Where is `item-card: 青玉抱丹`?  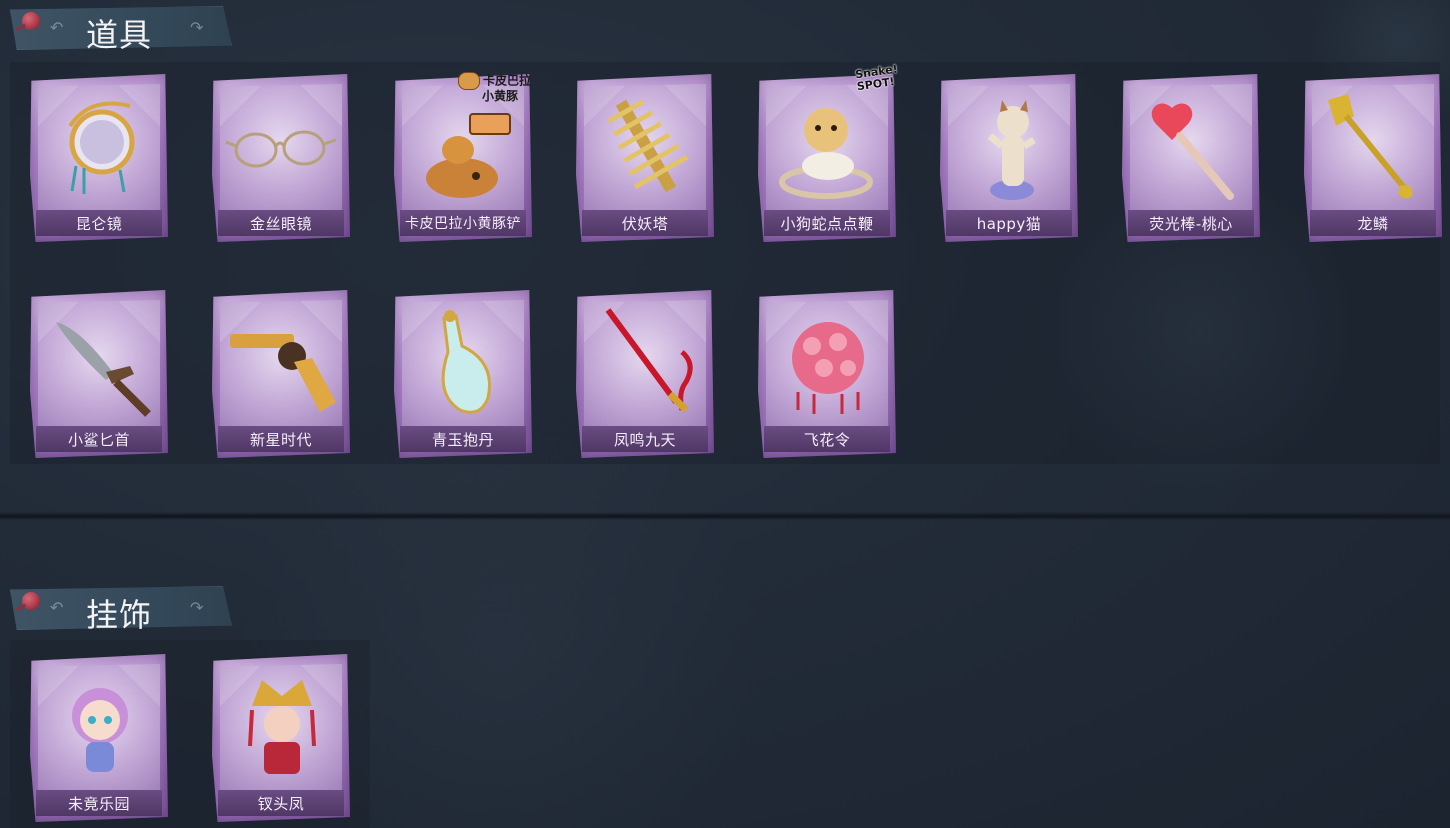
item-card: 青玉抱丹 is located at coordinates (463, 374).